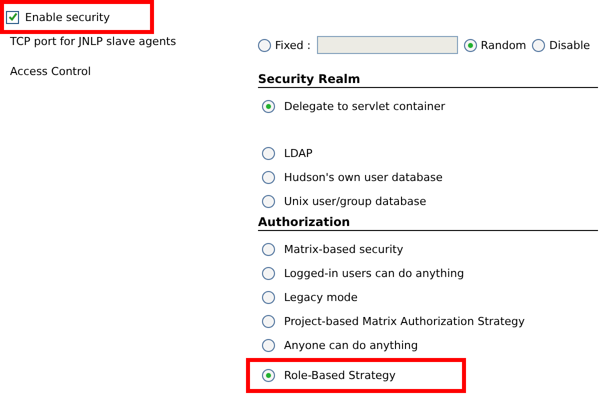  I want to click on radio-label: Disable, so click(569, 45).